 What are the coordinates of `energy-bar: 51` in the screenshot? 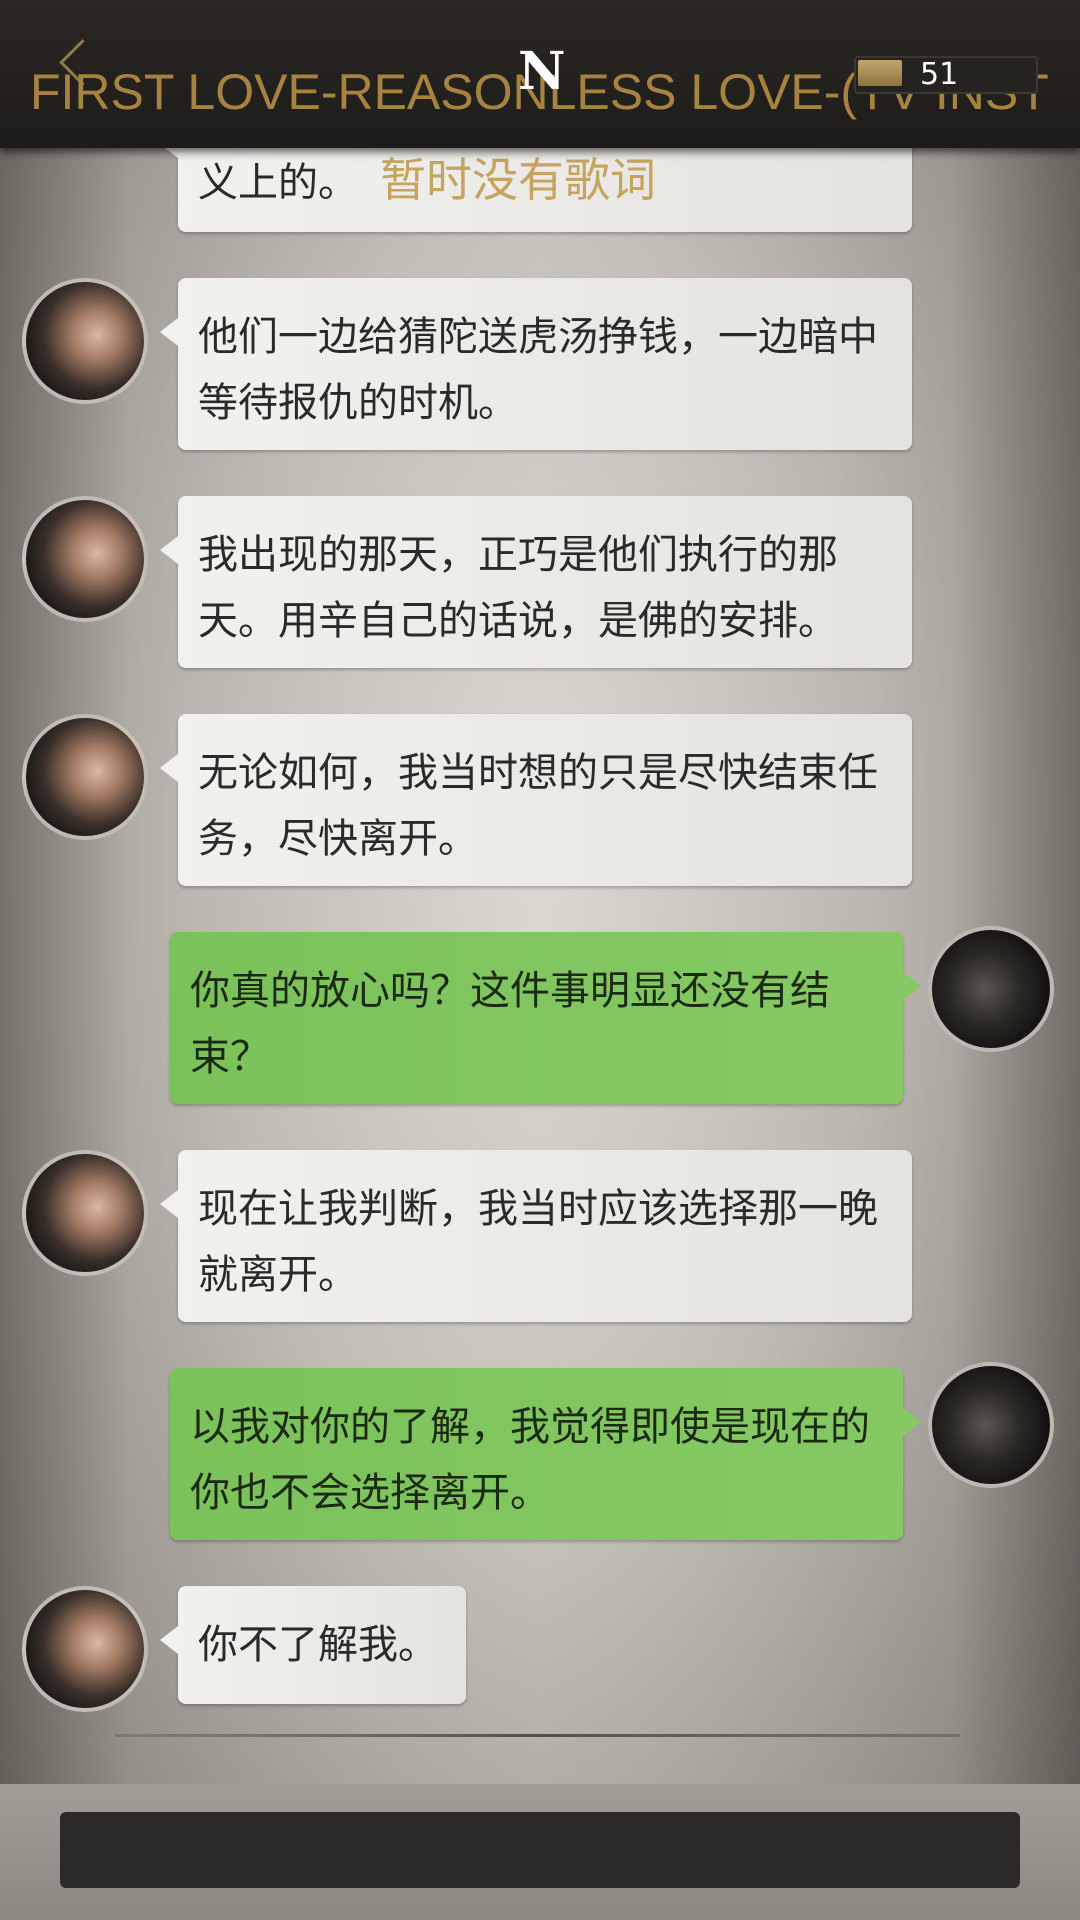 It's located at (946, 75).